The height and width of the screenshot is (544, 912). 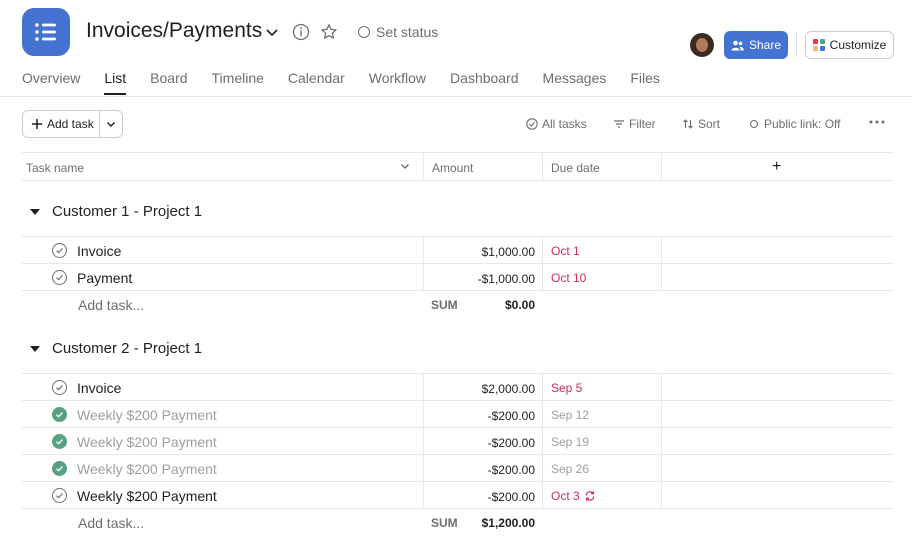 I want to click on header-top-border, so click(x=458, y=152).